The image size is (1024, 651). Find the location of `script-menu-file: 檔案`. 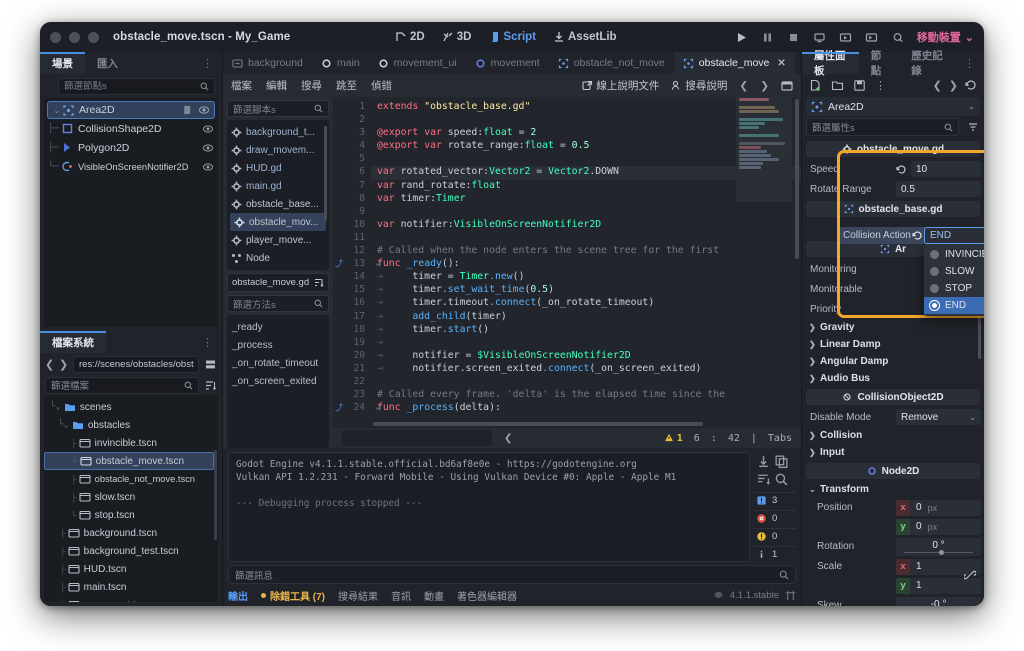

script-menu-file: 檔案 is located at coordinates (241, 85).